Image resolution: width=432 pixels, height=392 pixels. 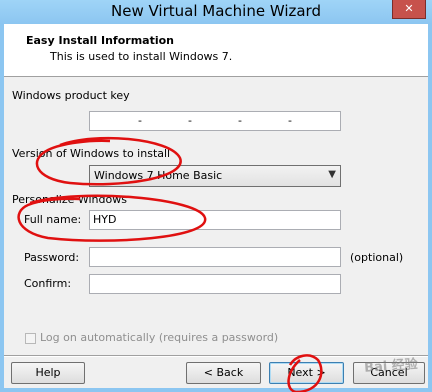 What do you see at coordinates (332, 174) in the screenshot?
I see `chevron-down-icon: ▼` at bounding box center [332, 174].